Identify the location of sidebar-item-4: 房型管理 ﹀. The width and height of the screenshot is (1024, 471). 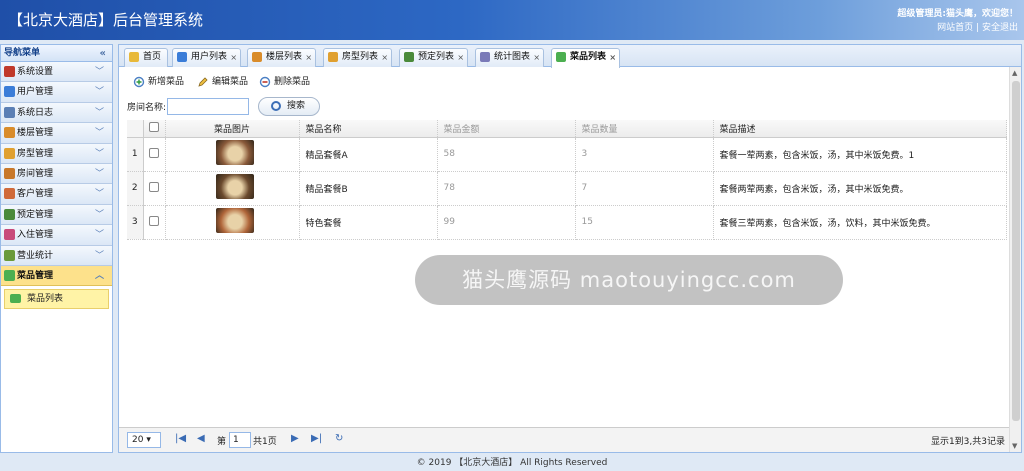
(56, 153).